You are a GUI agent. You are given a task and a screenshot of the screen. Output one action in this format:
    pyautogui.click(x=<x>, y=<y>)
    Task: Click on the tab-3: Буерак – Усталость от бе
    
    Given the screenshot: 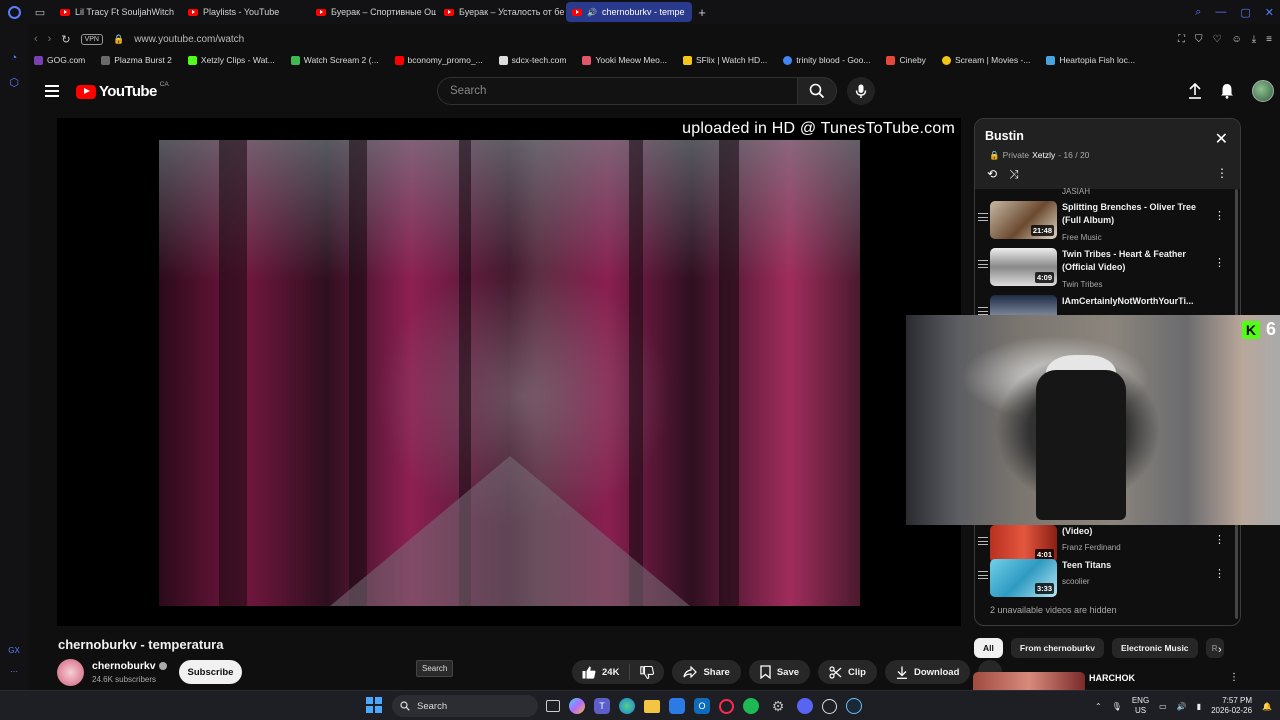 What is the action you would take?
    pyautogui.click(x=501, y=12)
    